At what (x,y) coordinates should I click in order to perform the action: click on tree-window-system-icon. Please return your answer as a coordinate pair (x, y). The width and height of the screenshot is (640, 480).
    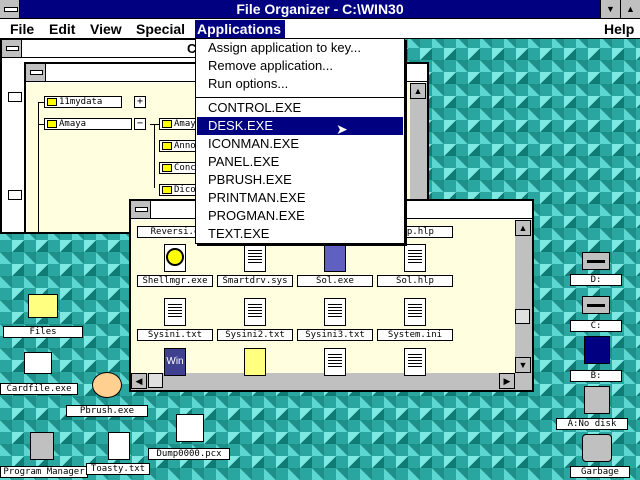
    Looking at the image, I should click on (36, 72).